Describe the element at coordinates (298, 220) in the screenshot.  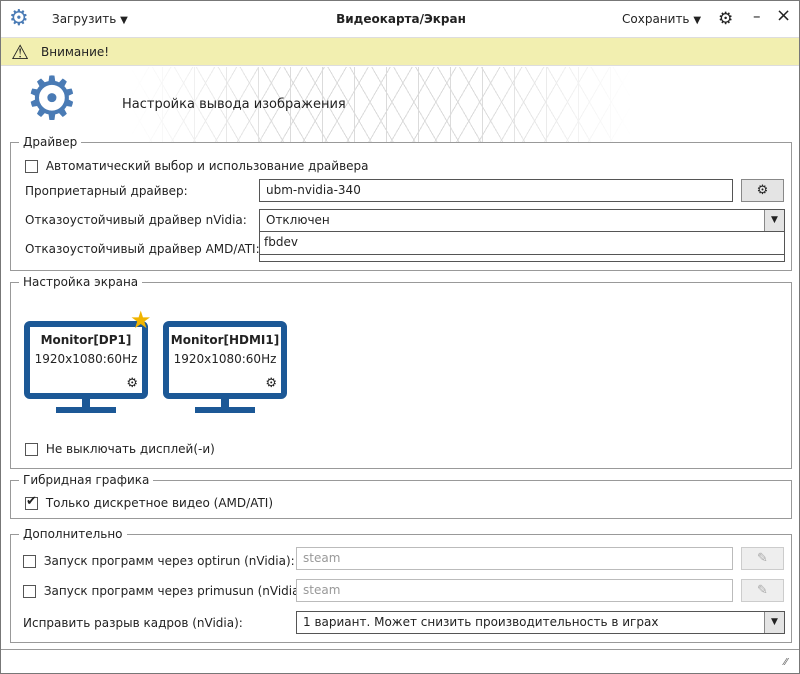
I see `selected-value: Отключен` at that location.